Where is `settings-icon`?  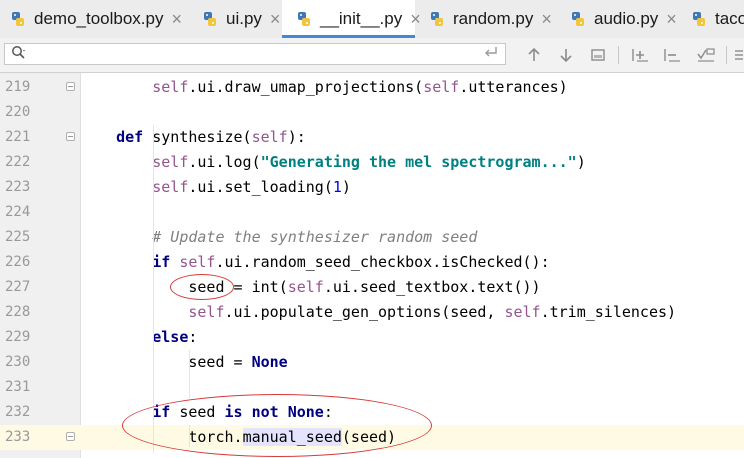
settings-icon is located at coordinates (739, 55).